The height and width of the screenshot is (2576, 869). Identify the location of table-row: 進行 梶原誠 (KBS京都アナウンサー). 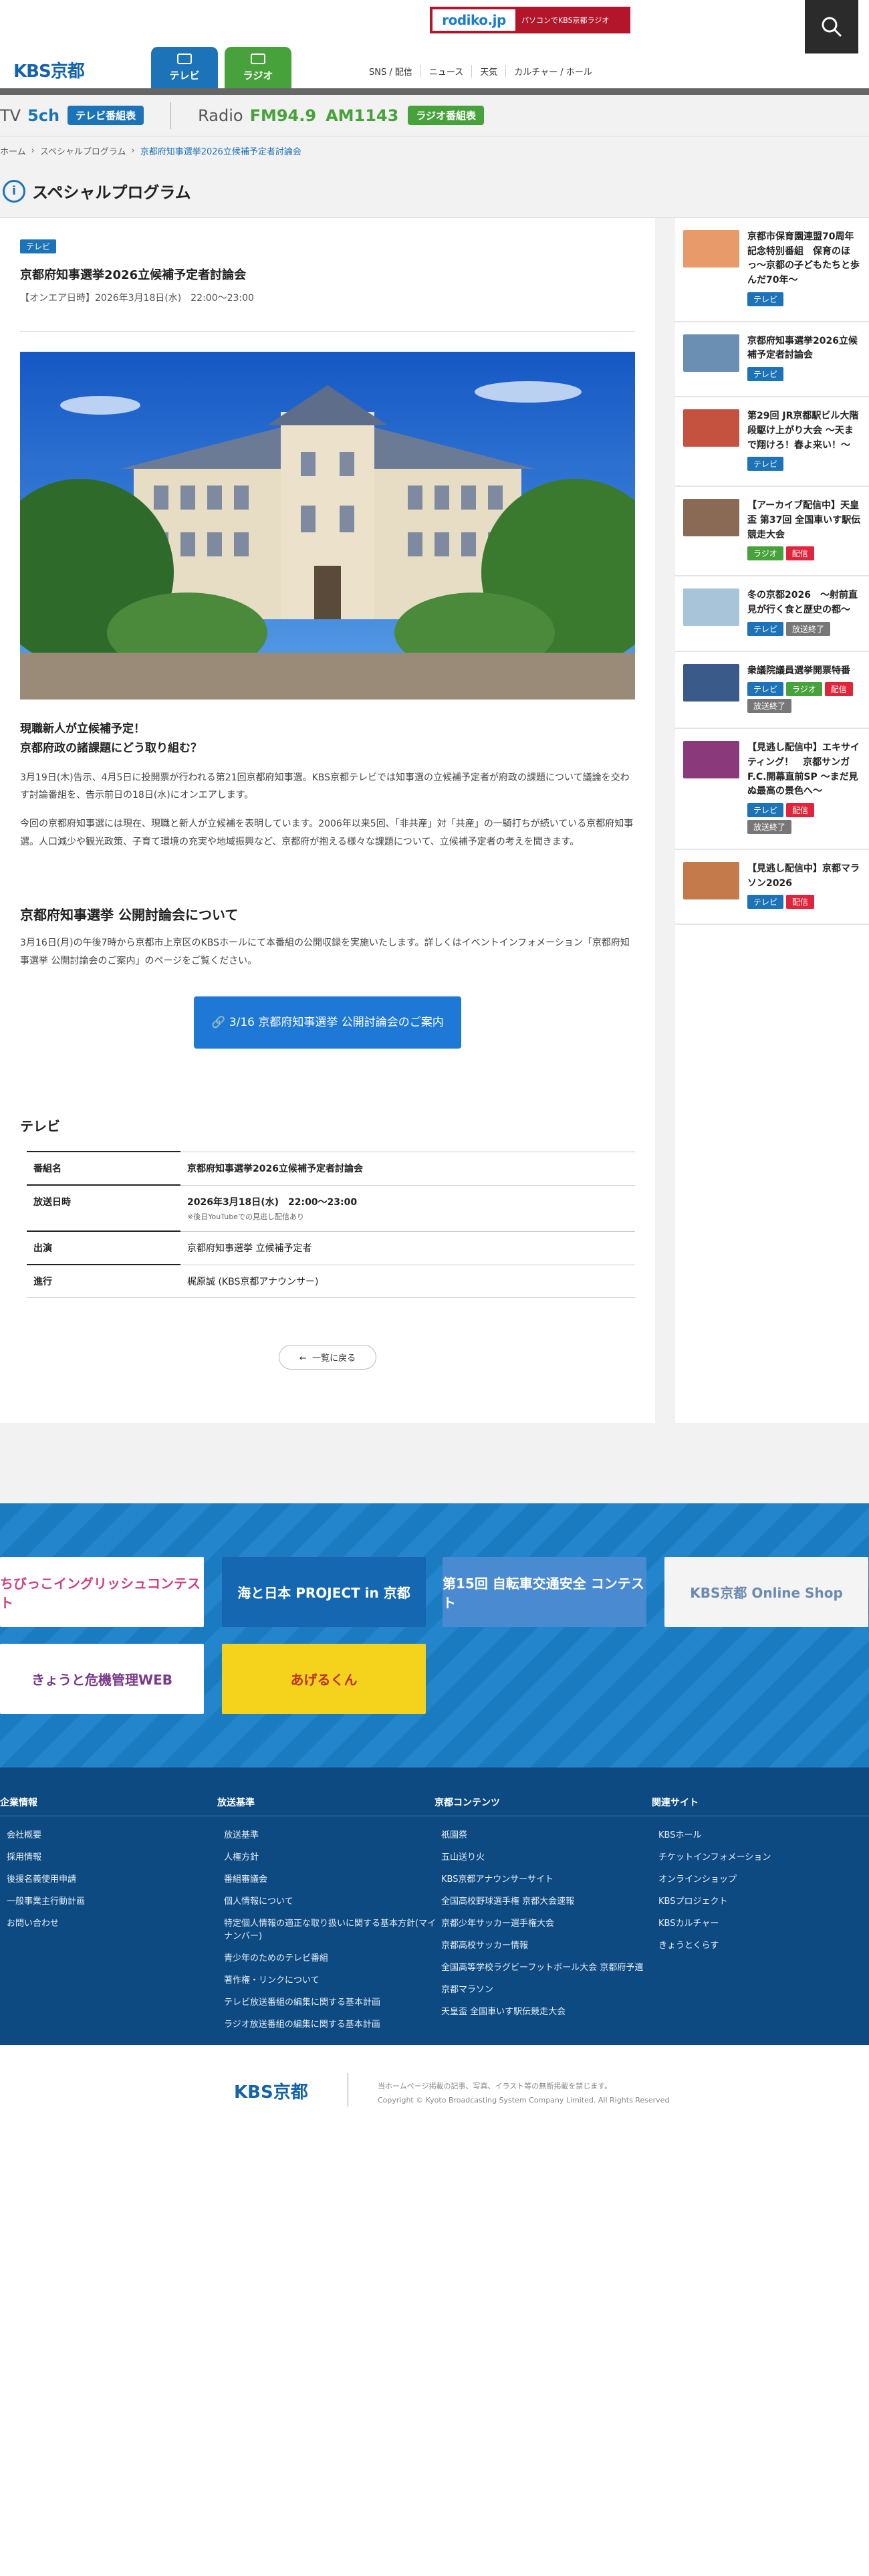
(331, 1281).